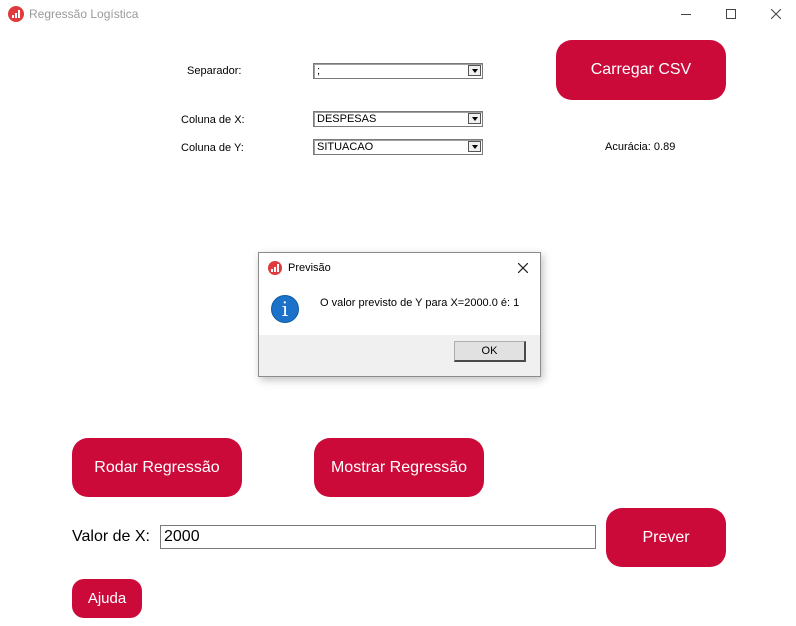 This screenshot has height=626, width=796. I want to click on maximize-icon, so click(731, 14).